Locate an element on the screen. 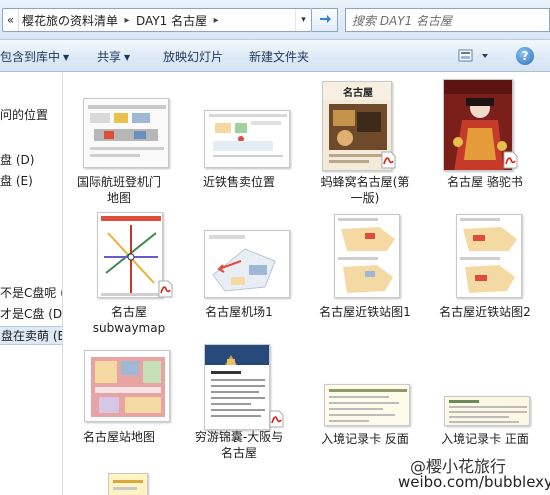 The width and height of the screenshot is (550, 495). change-view-button is located at coordinates (475, 57).